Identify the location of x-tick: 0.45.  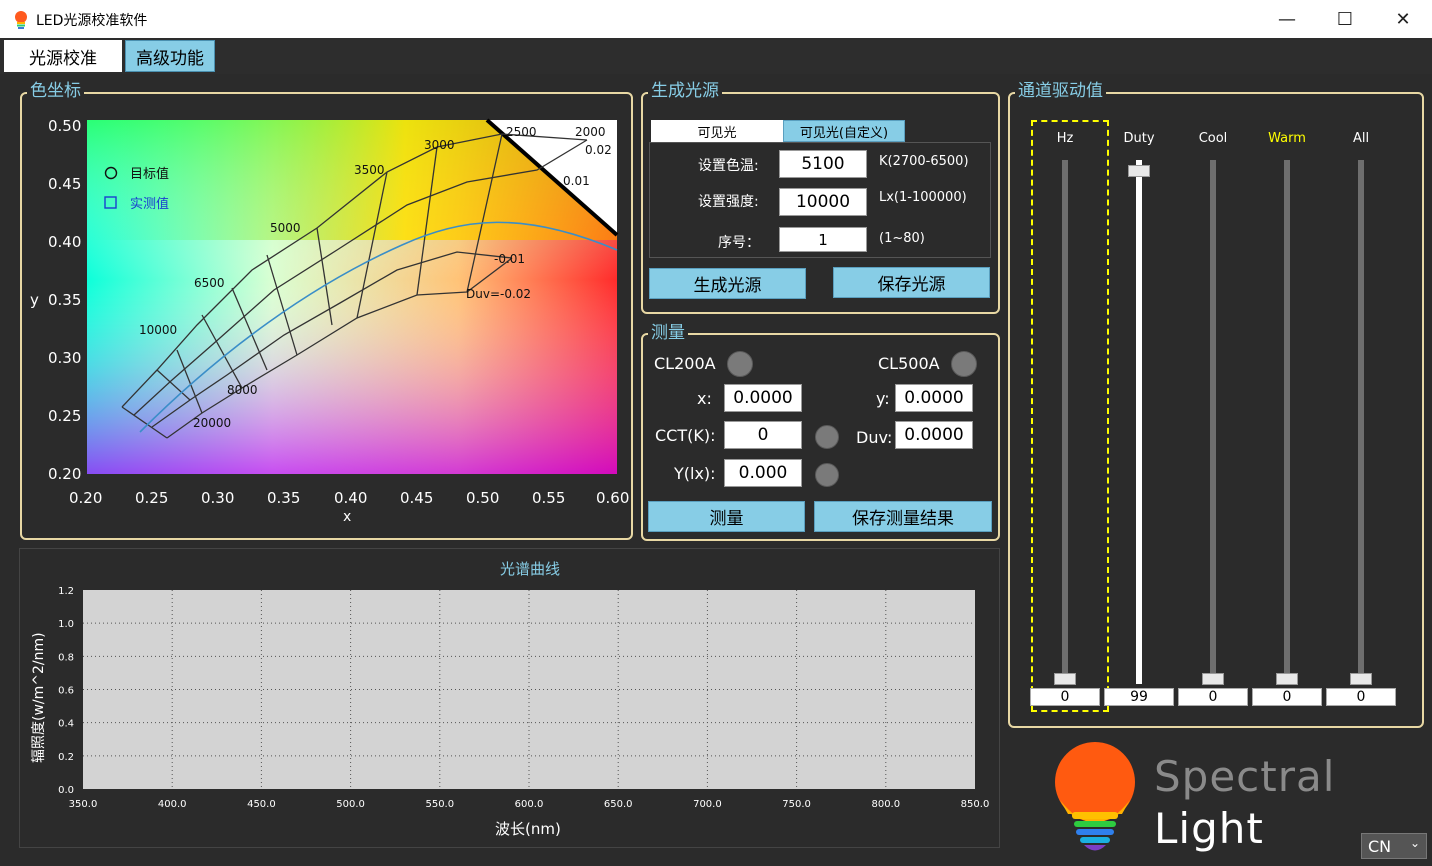
(416, 498).